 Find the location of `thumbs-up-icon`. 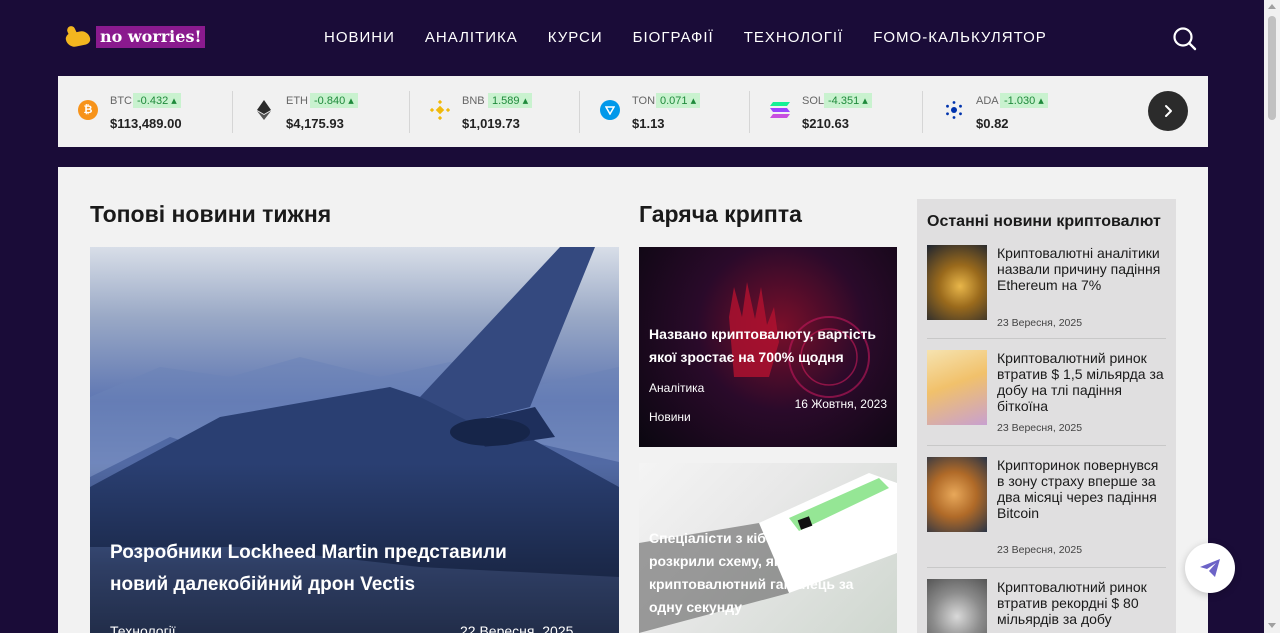

thumbs-up-icon is located at coordinates (79, 36).